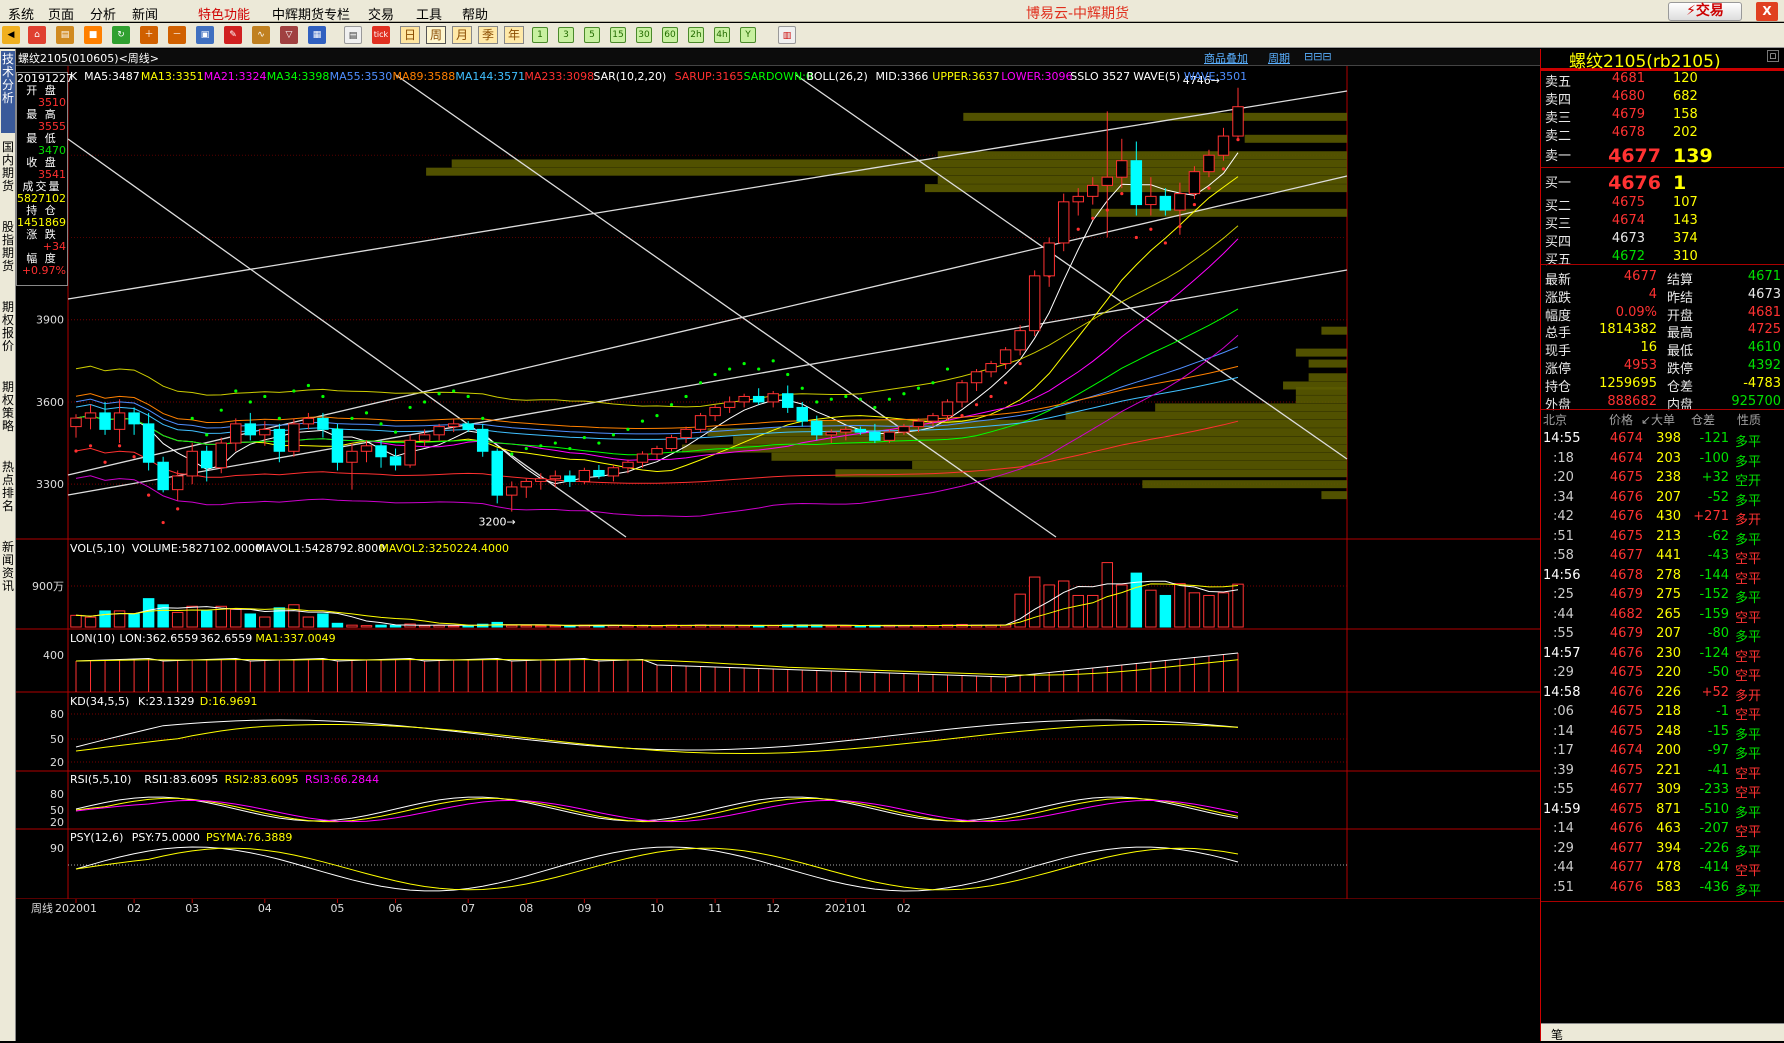  What do you see at coordinates (488, 35) in the screenshot?
I see `period-quarter-button: 季` at bounding box center [488, 35].